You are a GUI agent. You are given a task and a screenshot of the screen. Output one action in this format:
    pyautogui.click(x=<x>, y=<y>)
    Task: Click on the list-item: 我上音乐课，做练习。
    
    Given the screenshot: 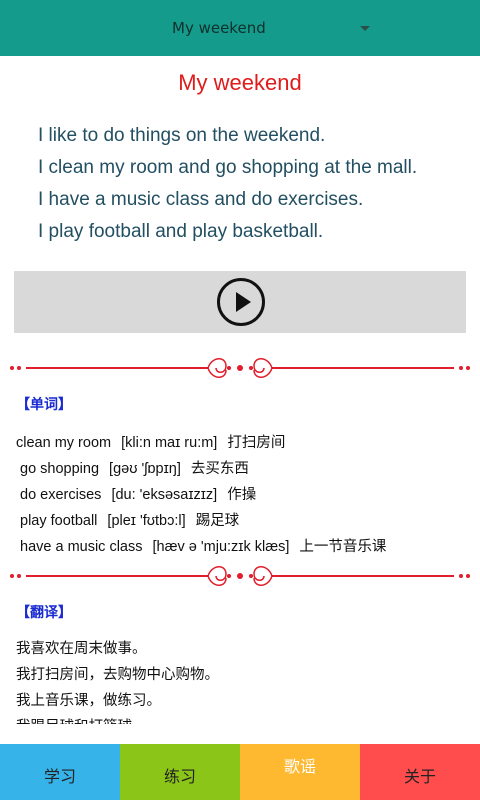 What is the action you would take?
    pyautogui.click(x=88, y=701)
    